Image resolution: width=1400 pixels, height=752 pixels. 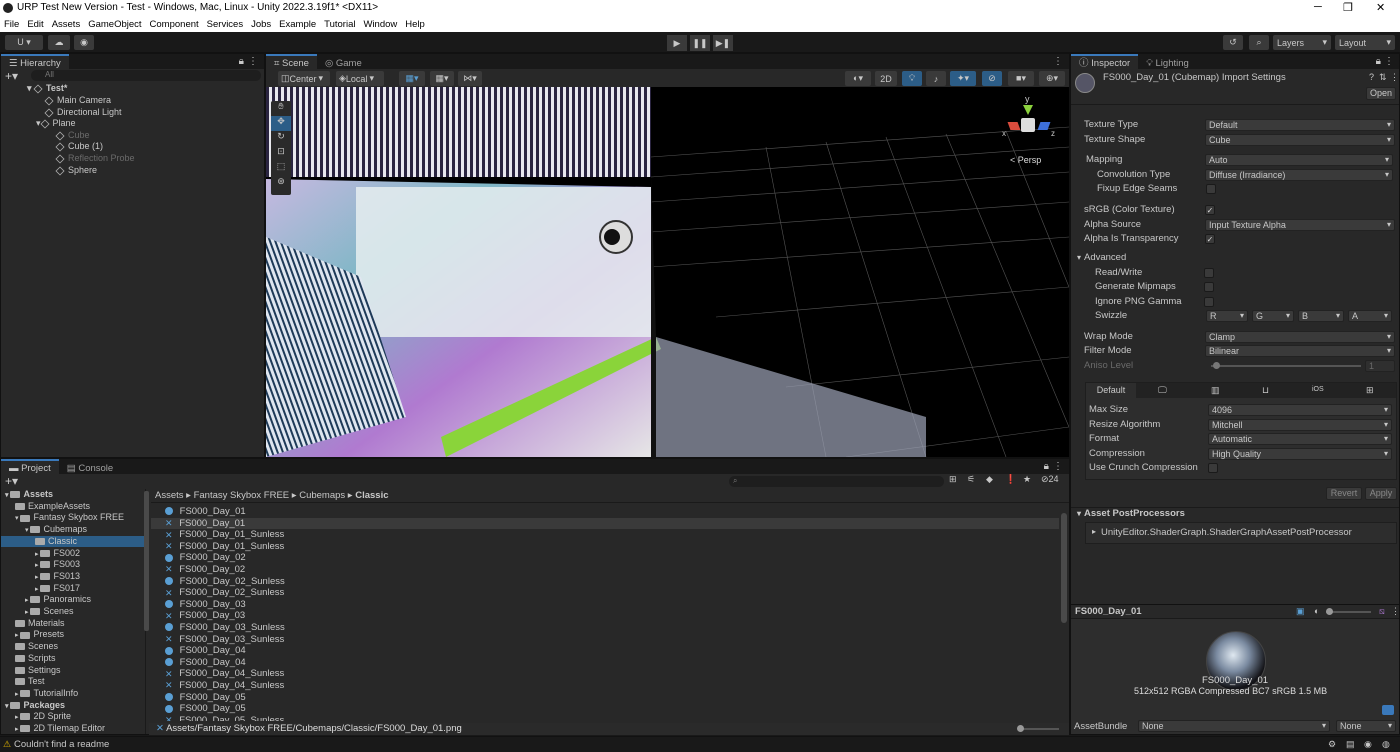 What do you see at coordinates (1300, 454) in the screenshot?
I see `compression-dropdown: High Quality` at bounding box center [1300, 454].